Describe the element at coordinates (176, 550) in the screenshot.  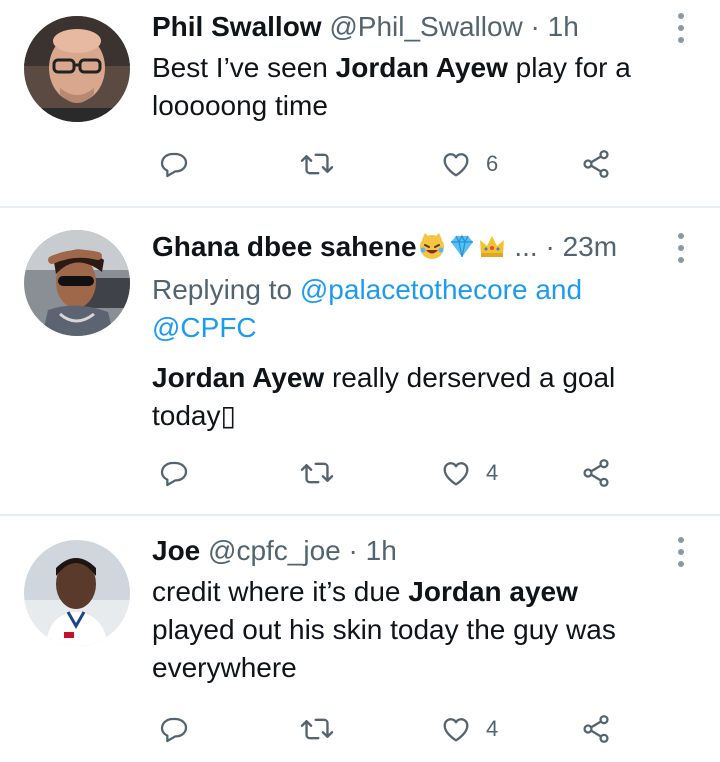
I see `display-name: Joe` at that location.